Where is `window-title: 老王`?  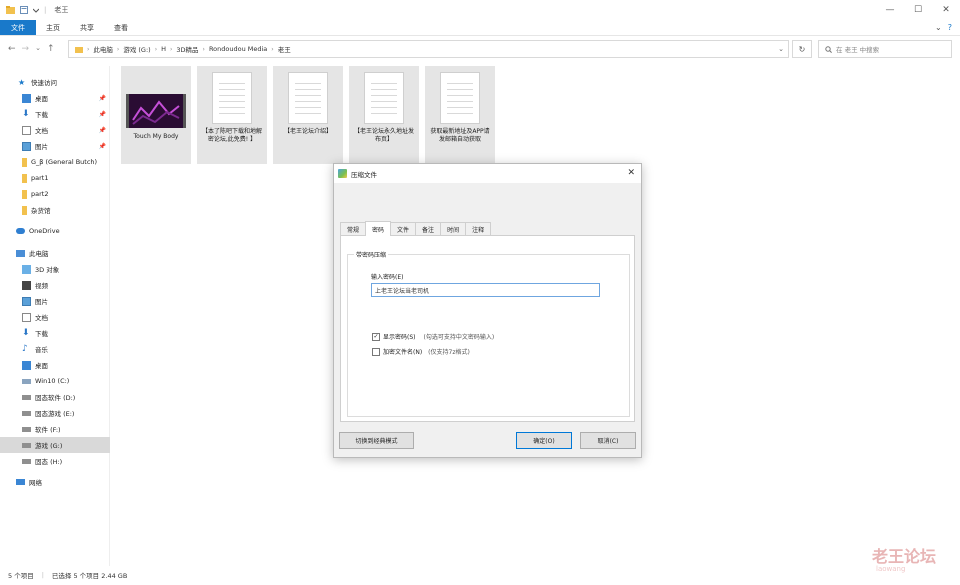 window-title: 老王 is located at coordinates (61, 10).